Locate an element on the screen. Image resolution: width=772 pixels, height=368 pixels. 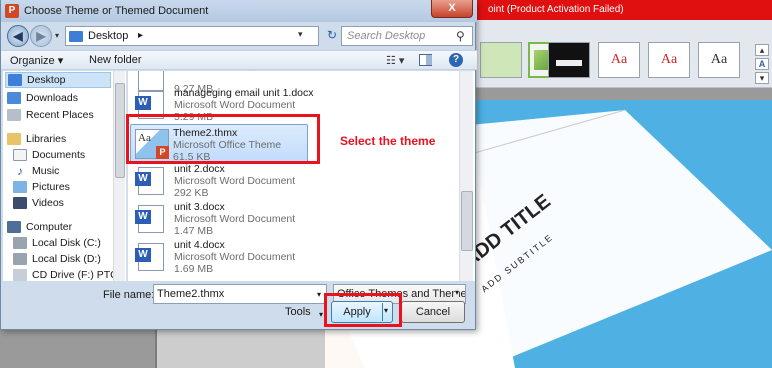
file-type-dropdown-icon: ▾ is located at coordinates (457, 292).